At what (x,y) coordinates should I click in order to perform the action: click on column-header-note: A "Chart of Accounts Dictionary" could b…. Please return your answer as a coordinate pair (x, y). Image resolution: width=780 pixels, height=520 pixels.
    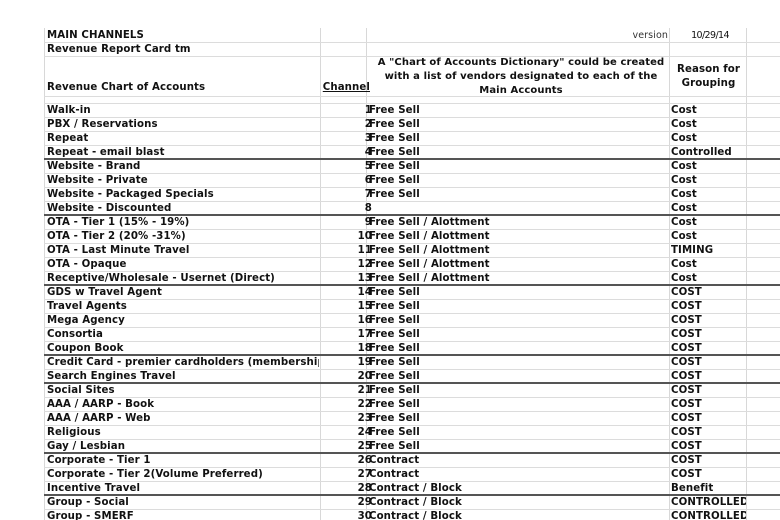
    Looking at the image, I should click on (521, 76).